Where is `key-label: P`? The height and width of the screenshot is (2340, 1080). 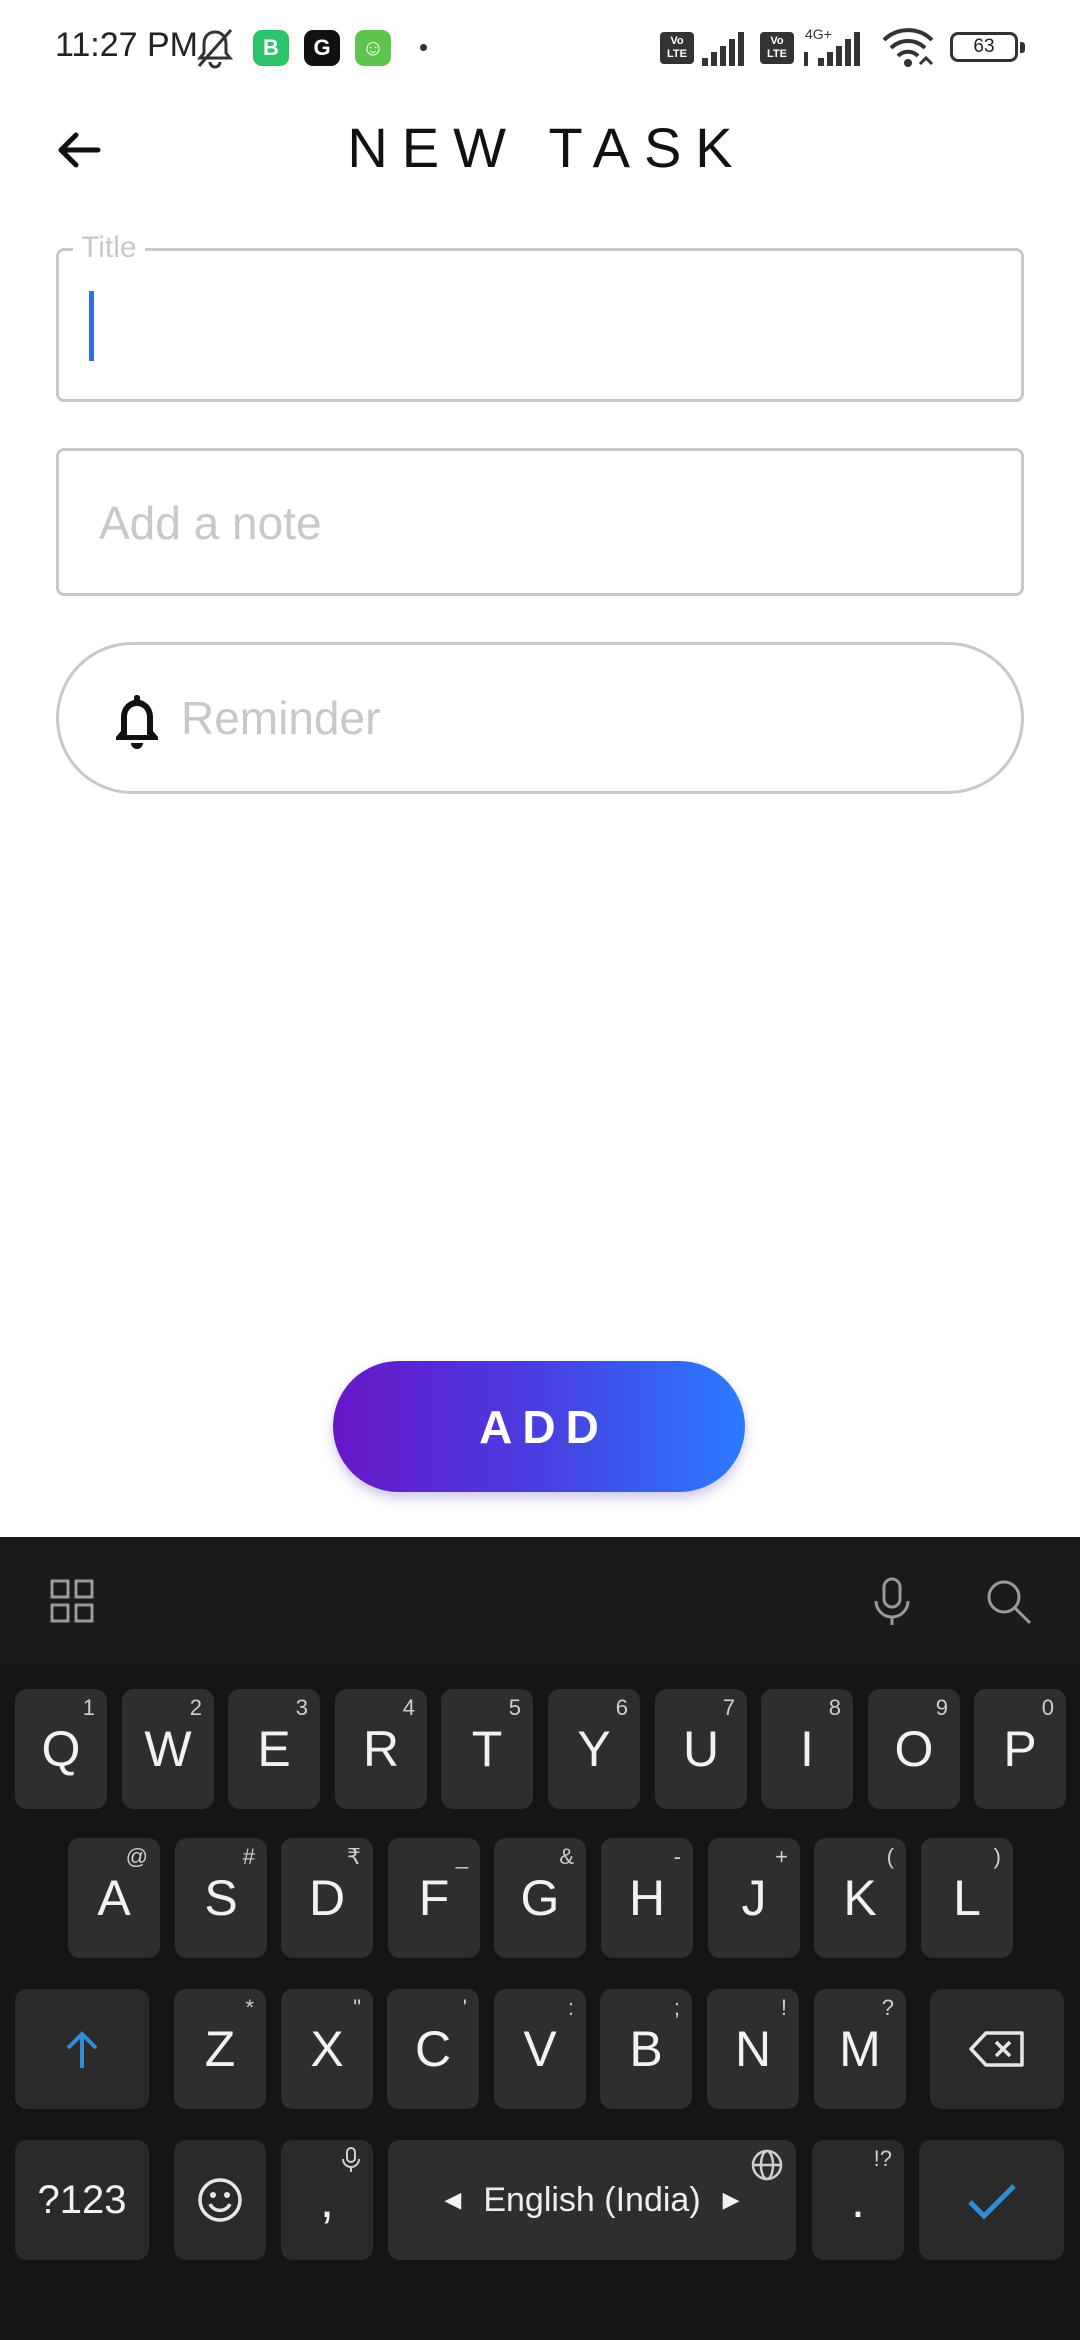
key-label: P is located at coordinates (1020, 1749).